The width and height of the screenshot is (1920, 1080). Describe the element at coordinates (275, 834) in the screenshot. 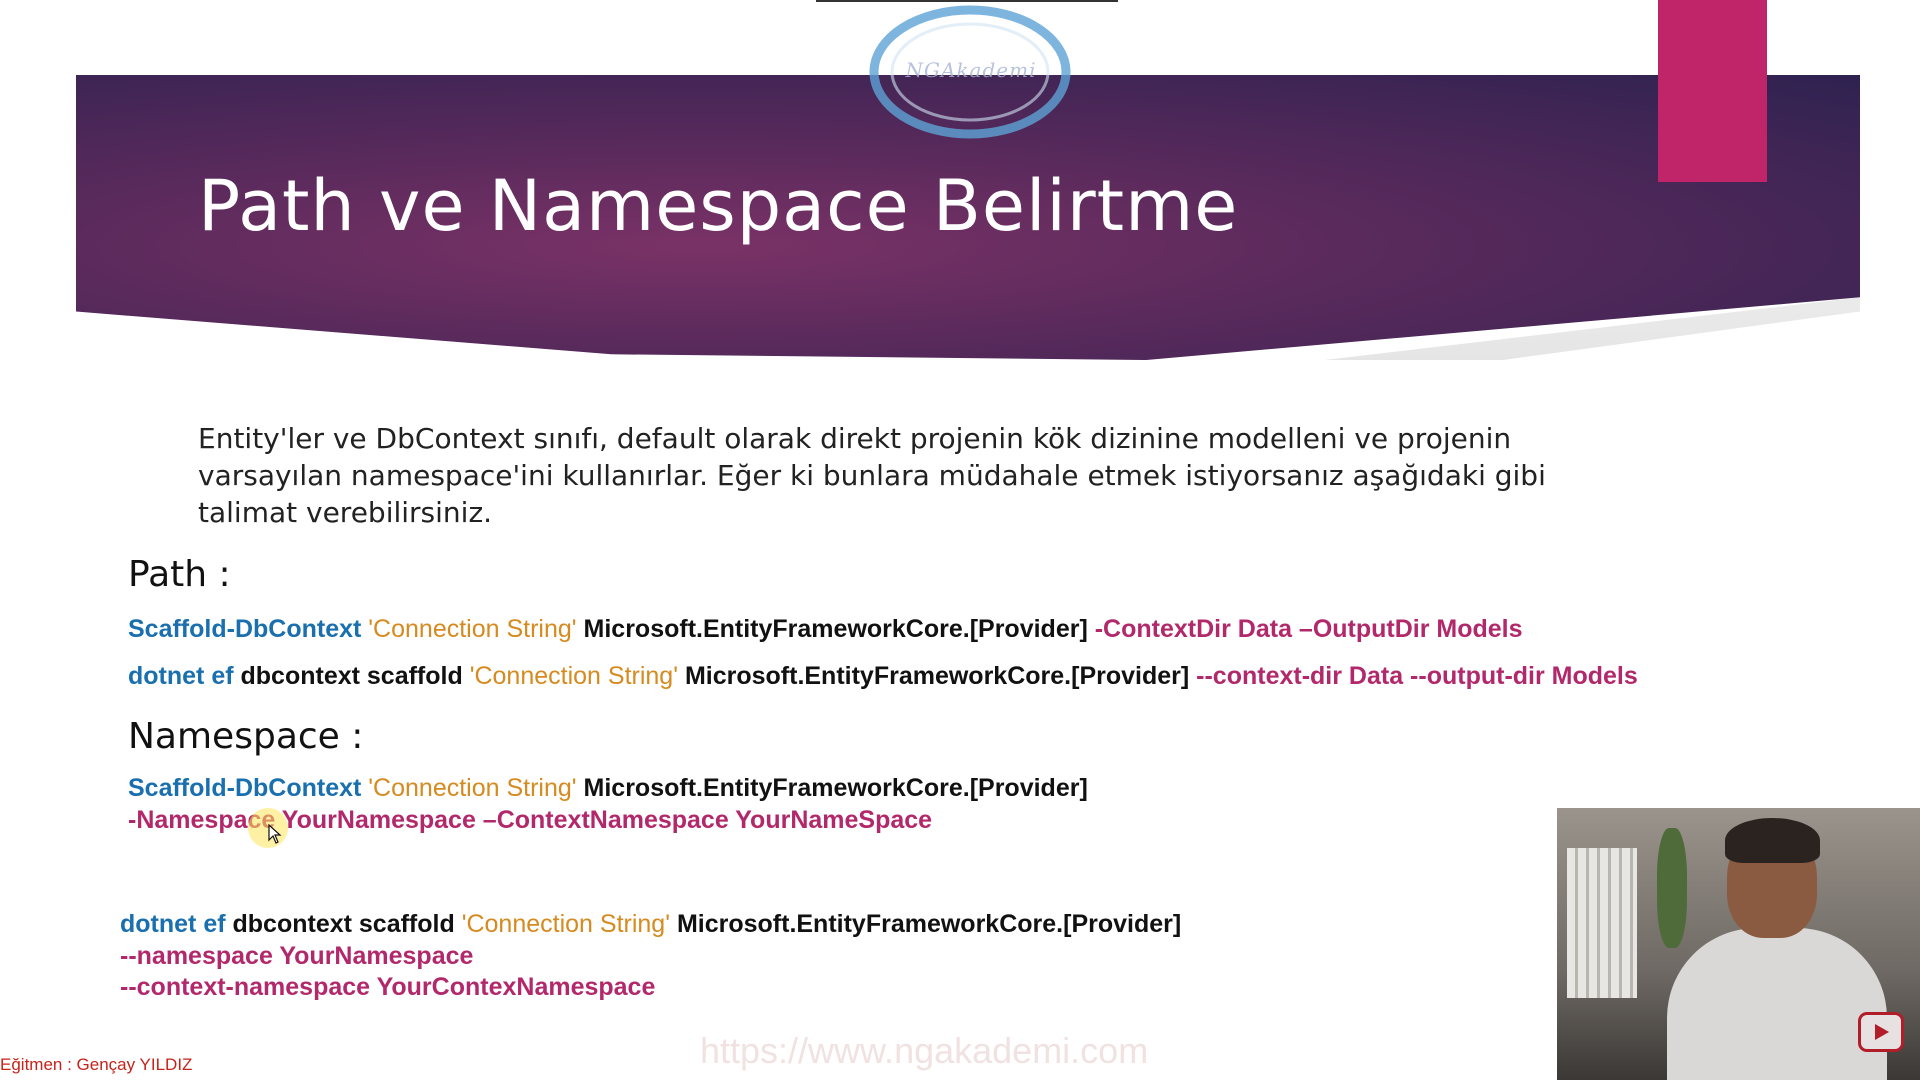

I see `mouse-pointer-icon` at that location.